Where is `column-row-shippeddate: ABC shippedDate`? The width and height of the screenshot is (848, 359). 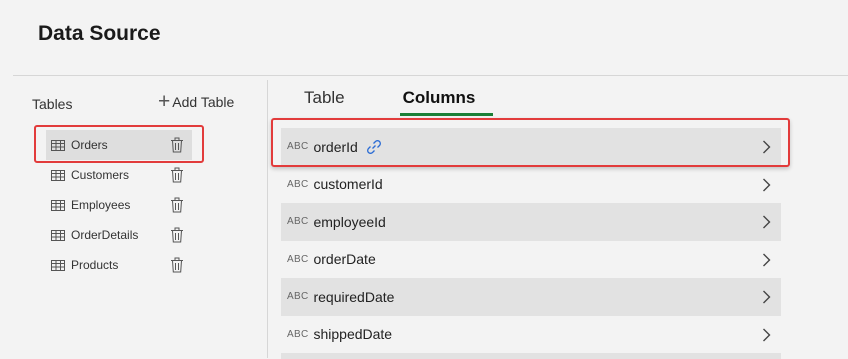
column-row-shippeddate: ABC shippedDate is located at coordinates (531, 335).